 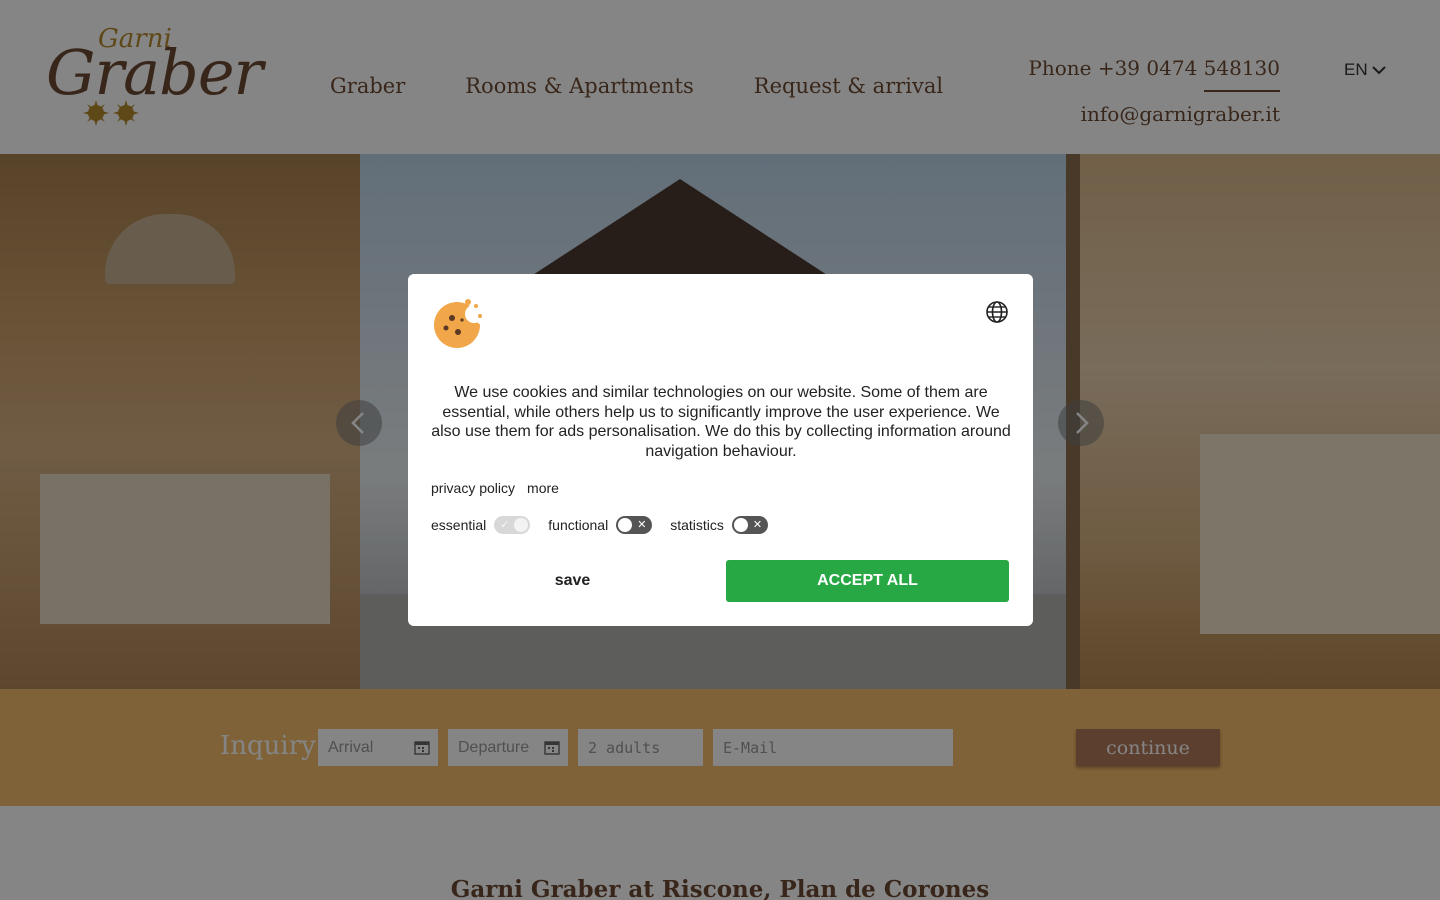 What do you see at coordinates (459, 525) in the screenshot?
I see `toggle-label-essential: essential` at bounding box center [459, 525].